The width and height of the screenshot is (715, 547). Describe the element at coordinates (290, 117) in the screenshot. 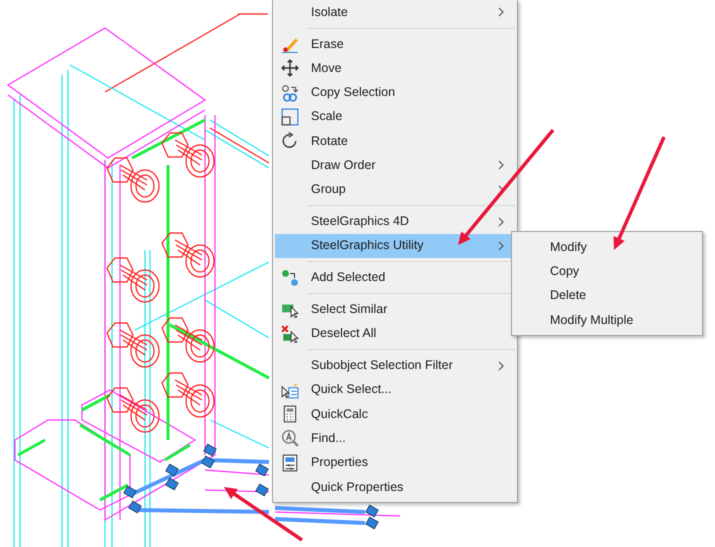

I see `squares-icon` at that location.